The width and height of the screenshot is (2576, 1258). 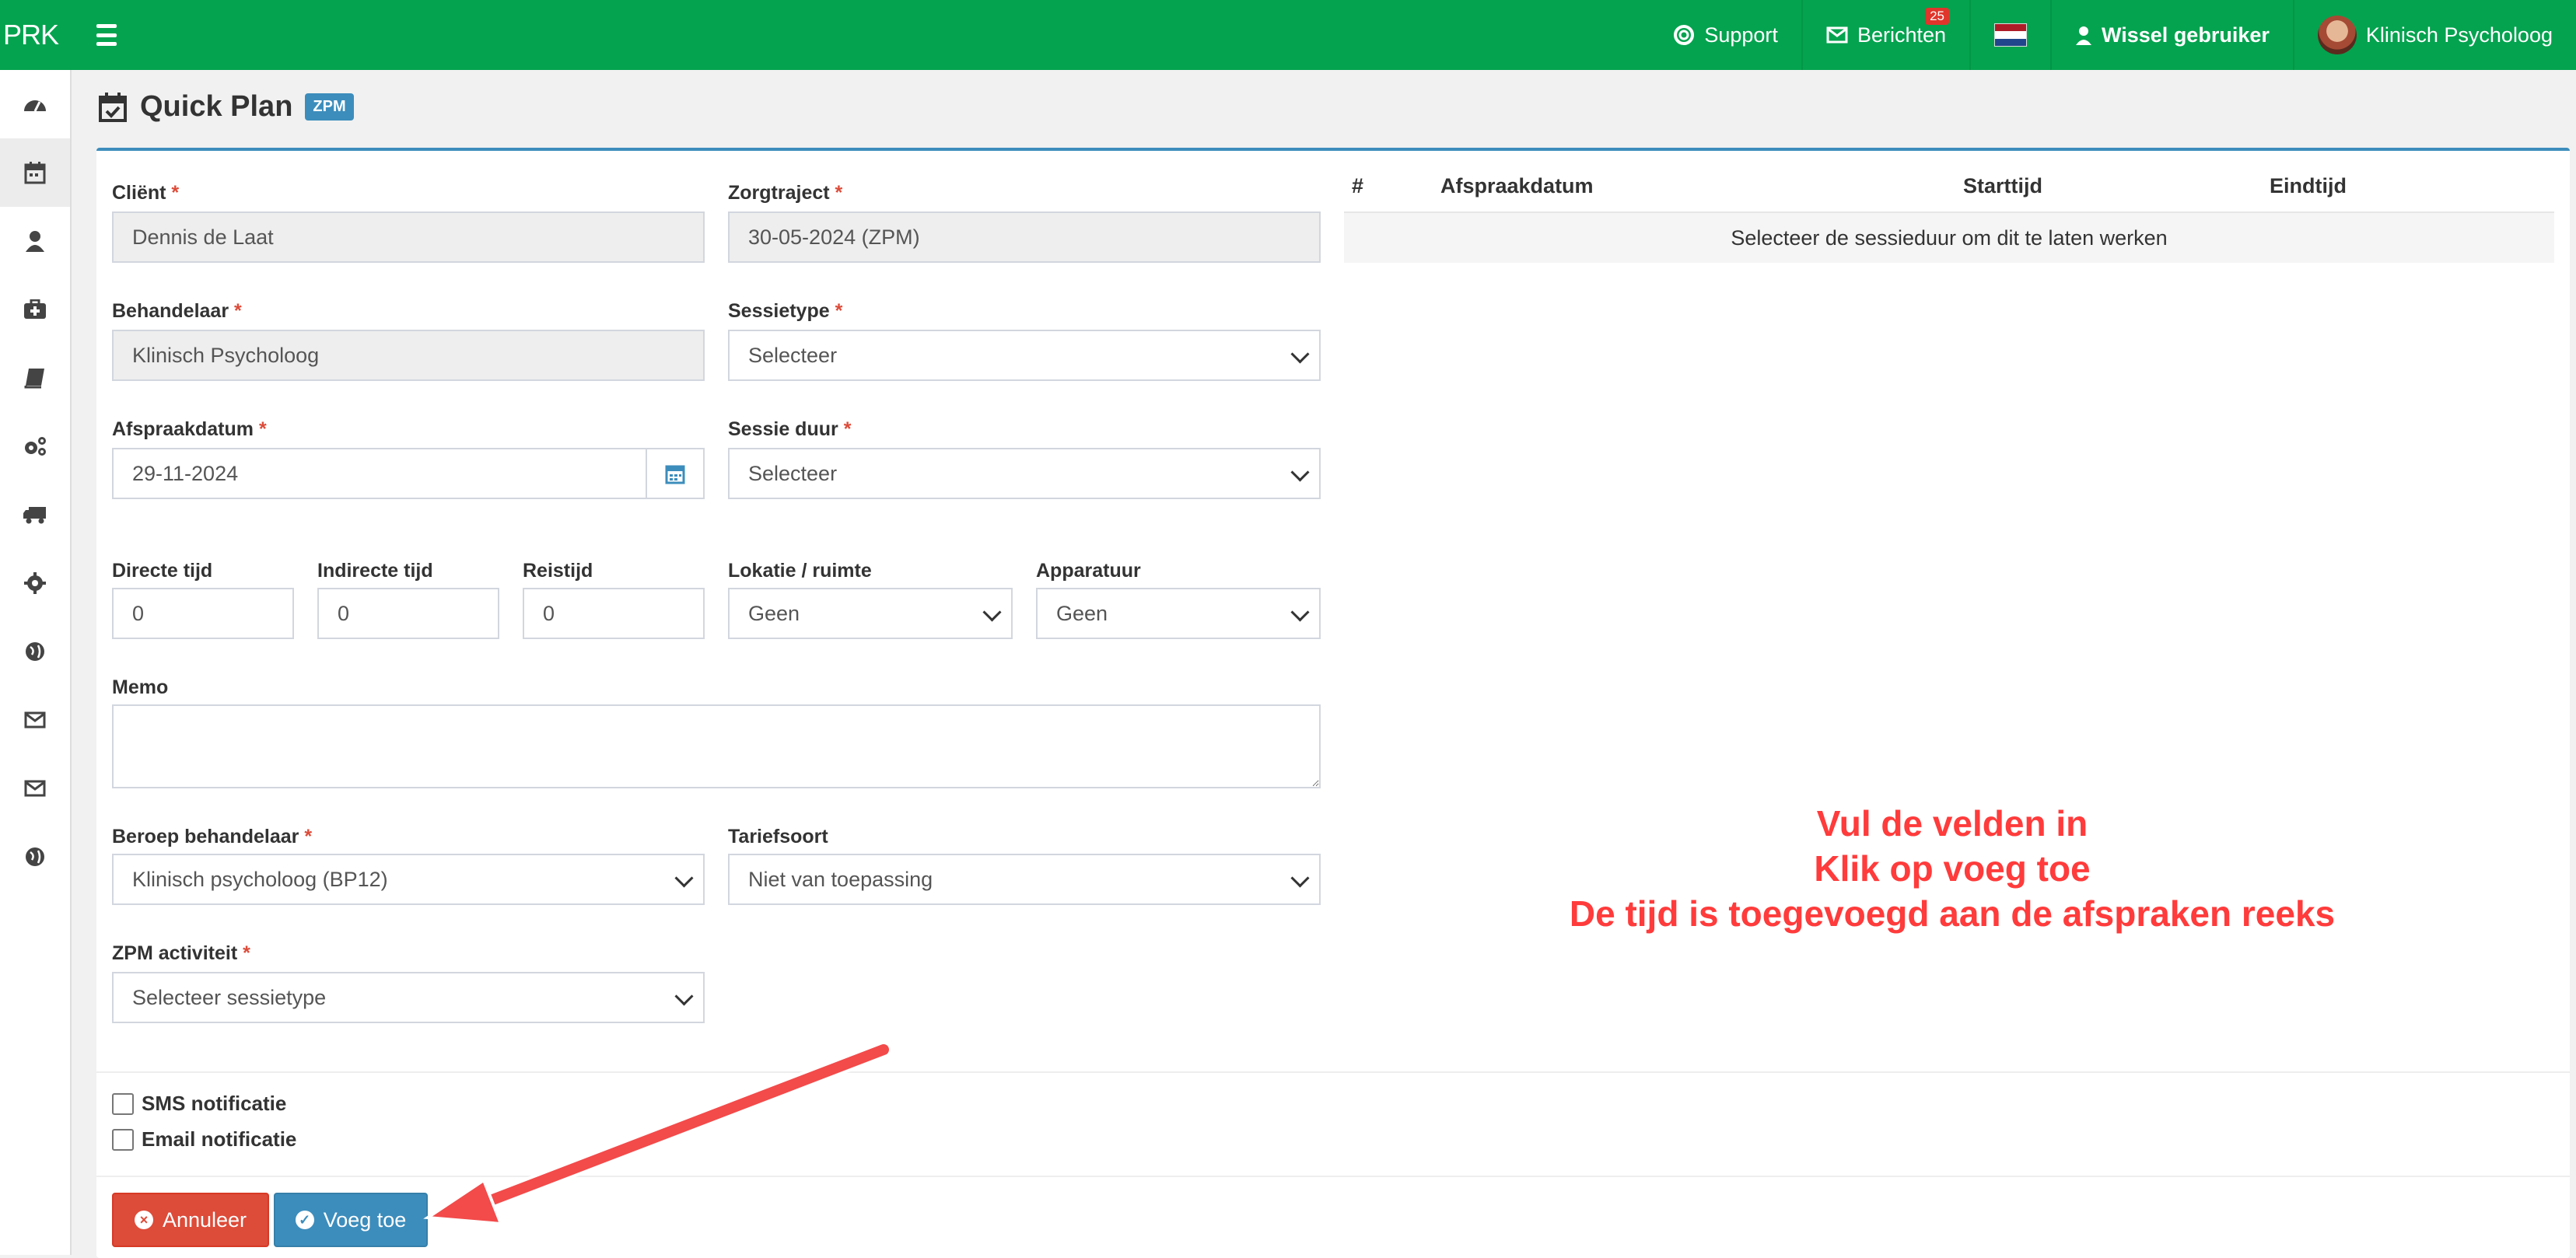 What do you see at coordinates (1024, 473) in the screenshot?
I see `duration-select: Selecteer` at bounding box center [1024, 473].